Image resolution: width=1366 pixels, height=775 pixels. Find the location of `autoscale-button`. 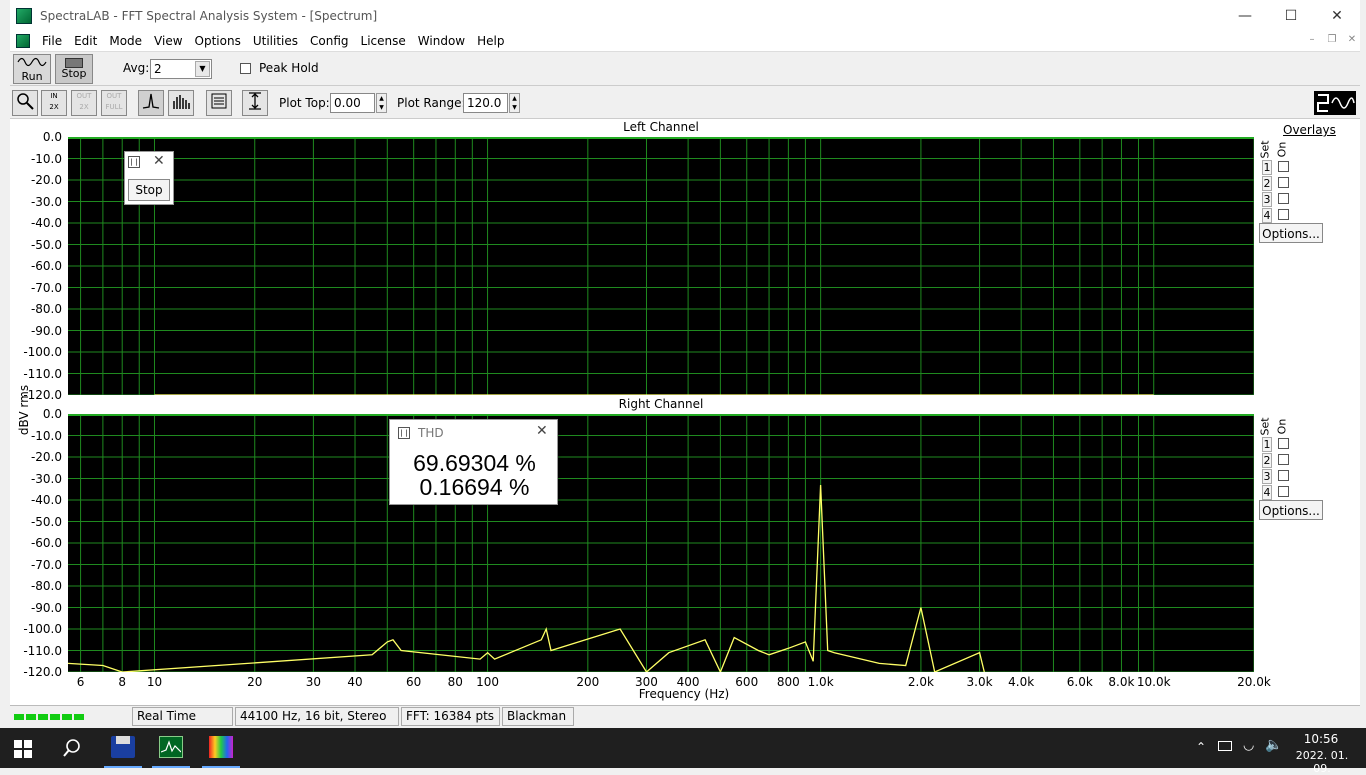

autoscale-button is located at coordinates (255, 103).